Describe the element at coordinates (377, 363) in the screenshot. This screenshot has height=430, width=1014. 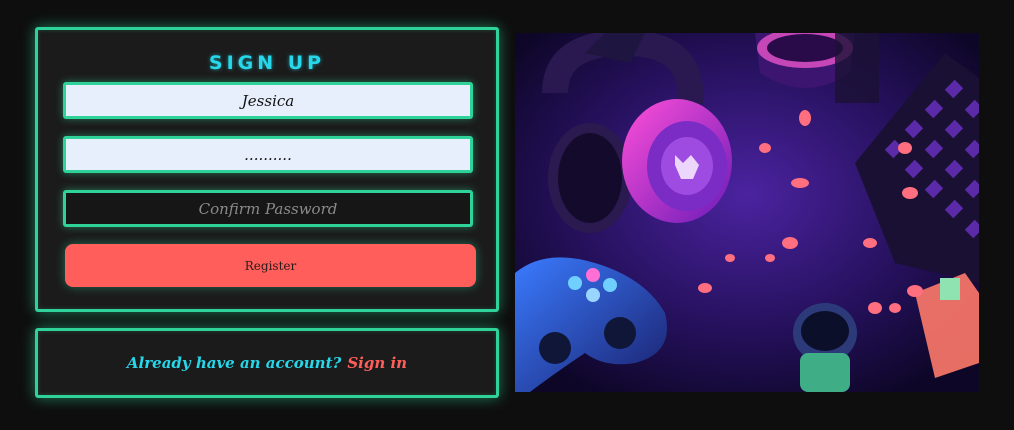
I see `sign-in-link: Sign in` at that location.